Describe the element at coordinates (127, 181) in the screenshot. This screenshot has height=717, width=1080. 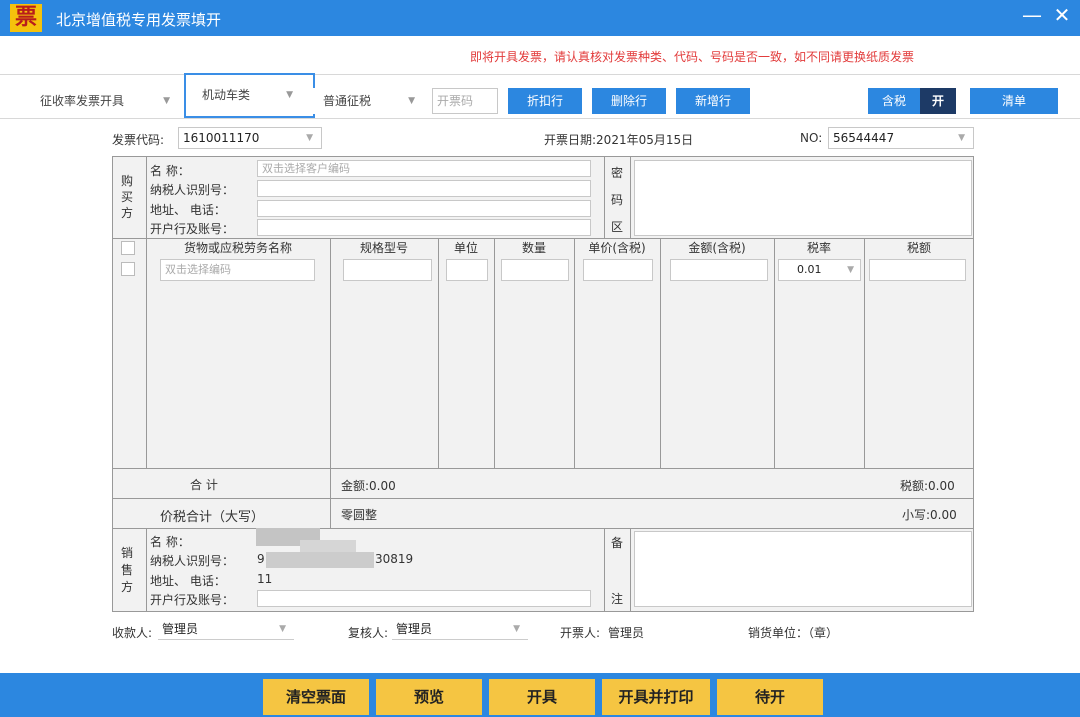
I see `buyer-section-label-1: 购` at that location.